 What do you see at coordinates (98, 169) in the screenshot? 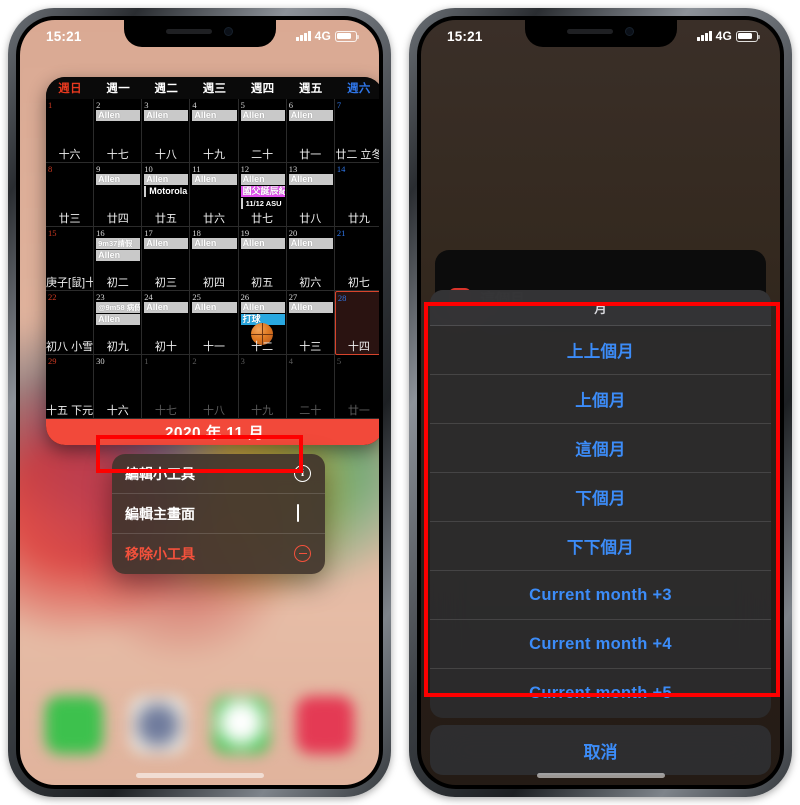
I see `calendar-day-number: 9` at bounding box center [98, 169].